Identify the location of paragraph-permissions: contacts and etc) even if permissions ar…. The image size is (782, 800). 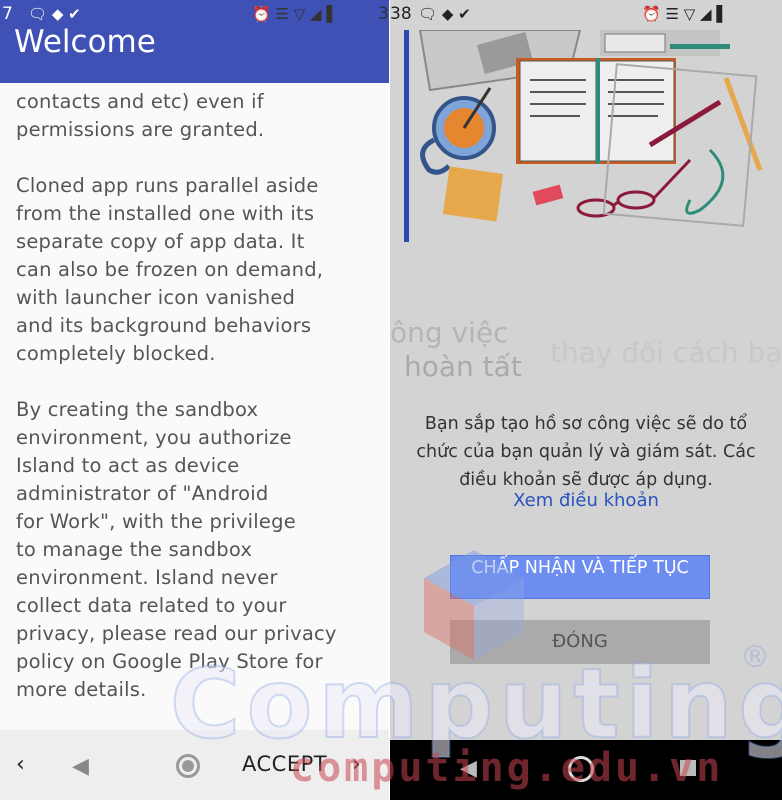
(140, 115).